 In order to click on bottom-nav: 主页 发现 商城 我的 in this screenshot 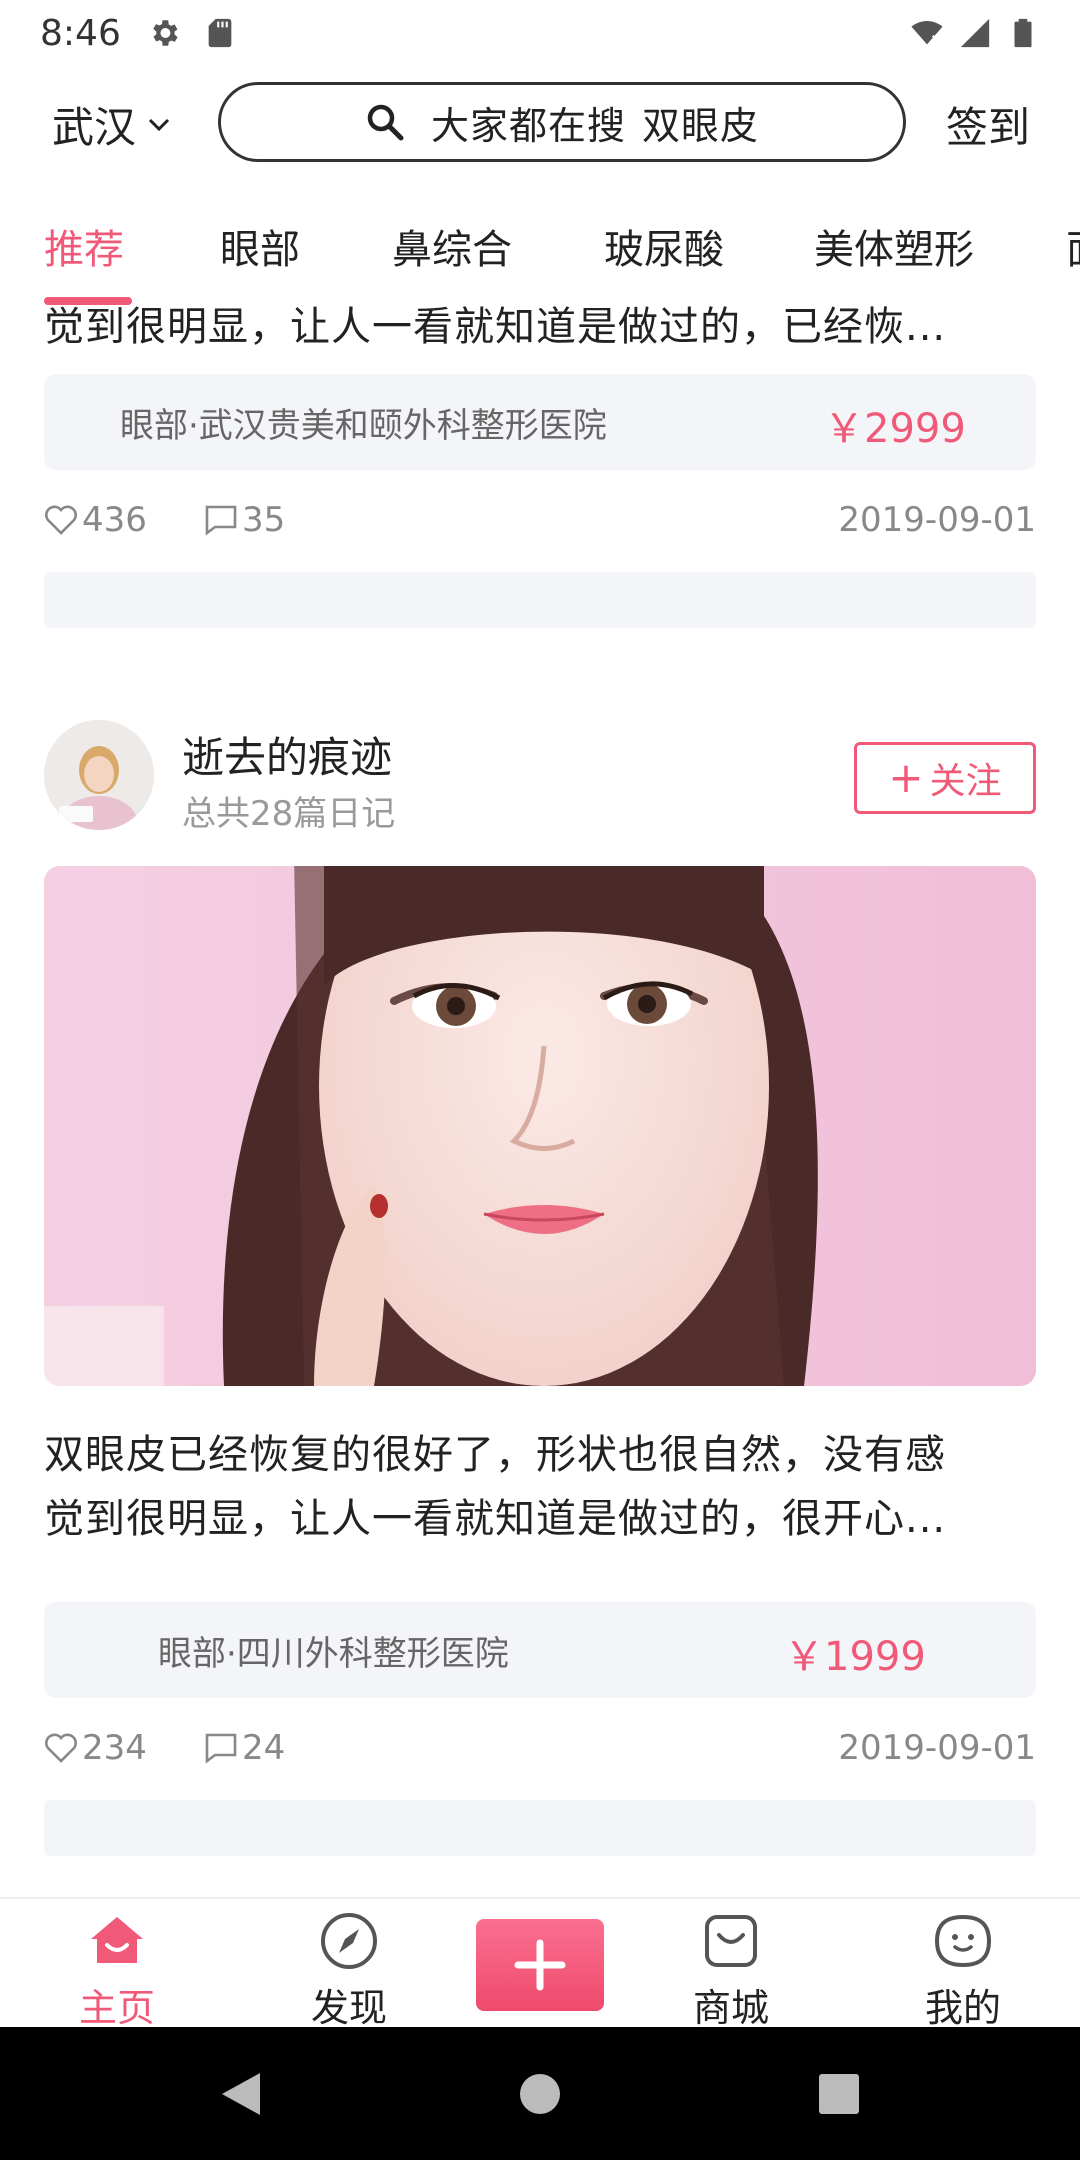, I will do `click(540, 1963)`.